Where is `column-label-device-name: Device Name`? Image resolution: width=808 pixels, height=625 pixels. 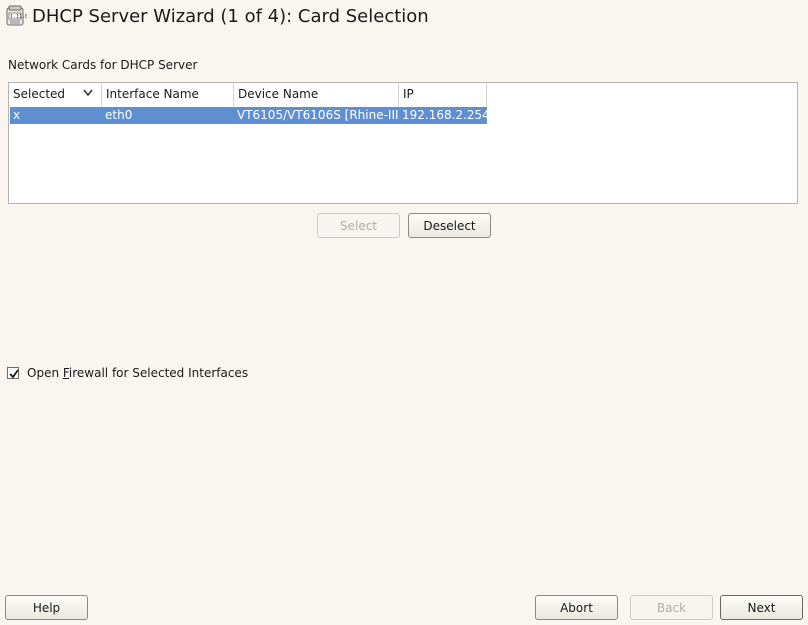 column-label-device-name: Device Name is located at coordinates (278, 94).